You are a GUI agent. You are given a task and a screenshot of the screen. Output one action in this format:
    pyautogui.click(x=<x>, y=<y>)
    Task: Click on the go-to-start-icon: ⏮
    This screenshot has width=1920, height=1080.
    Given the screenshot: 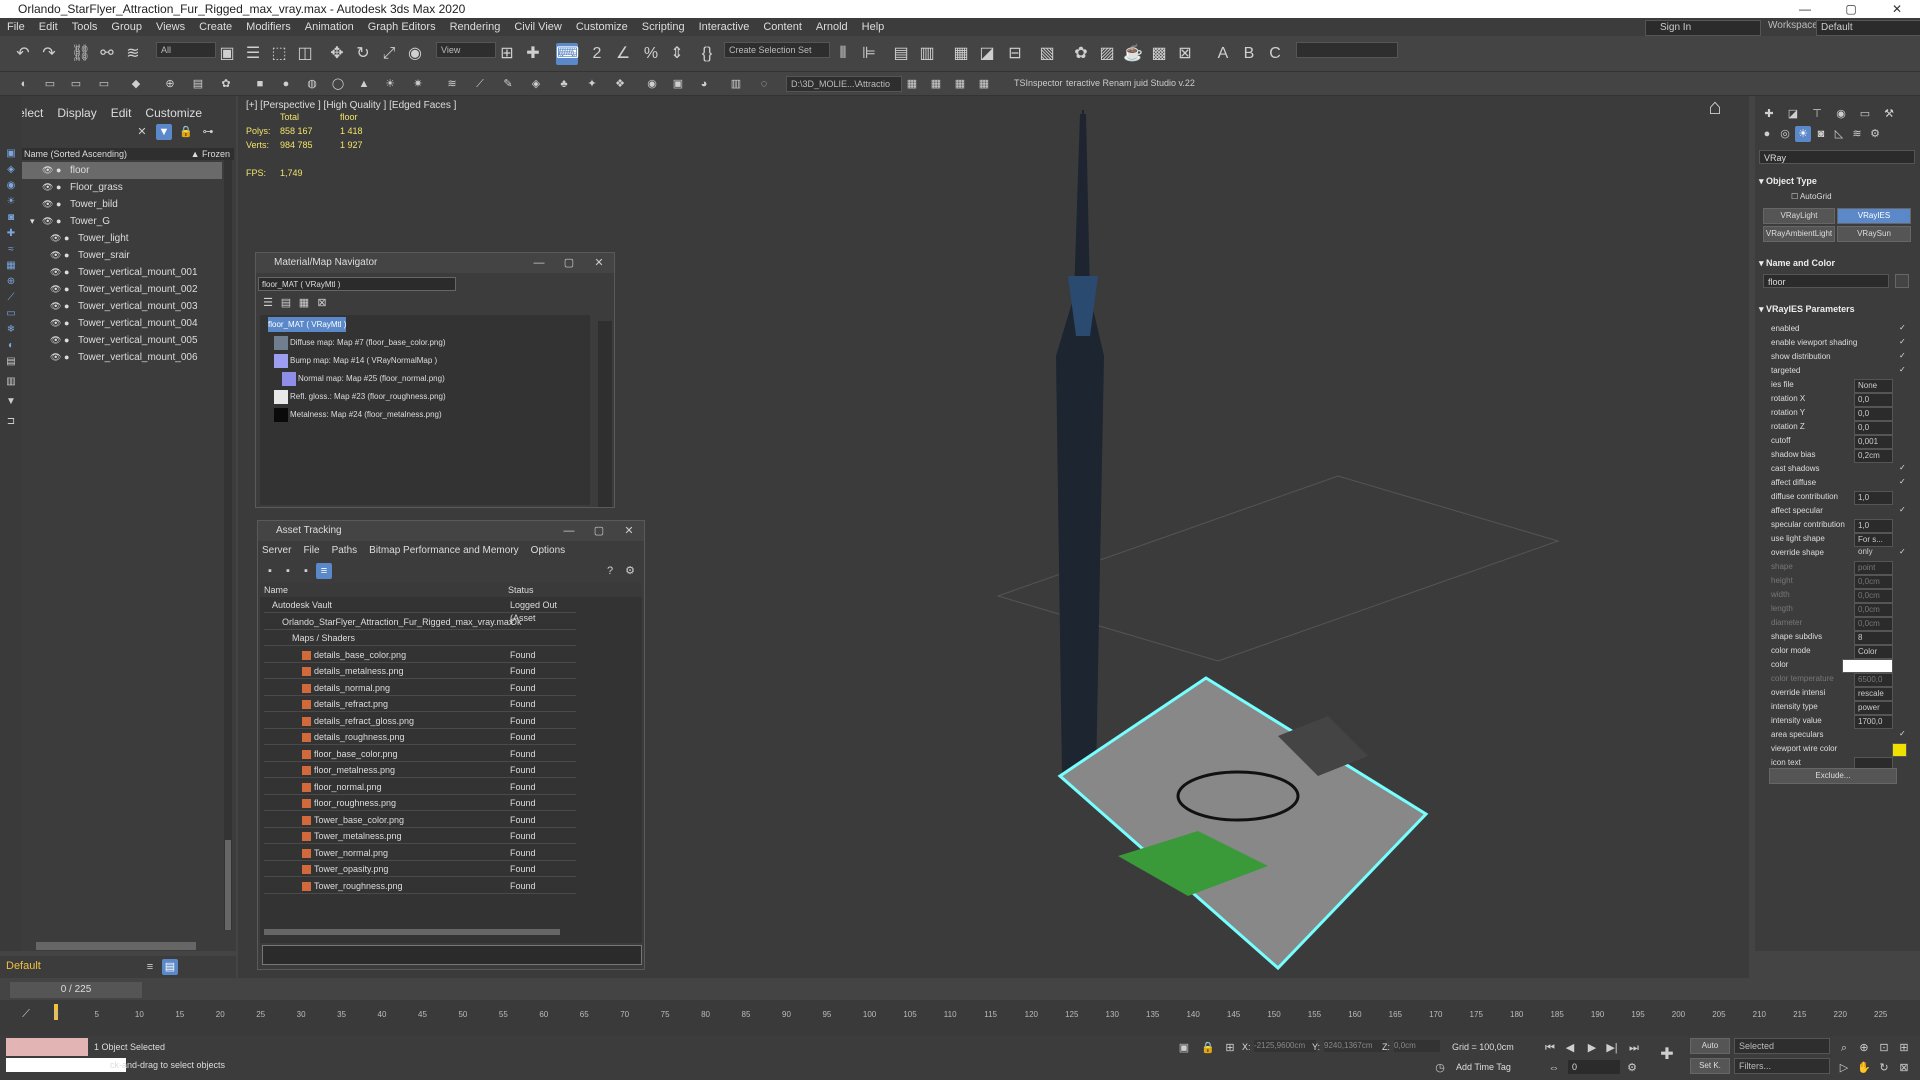 What is the action you would take?
    pyautogui.click(x=1550, y=1048)
    